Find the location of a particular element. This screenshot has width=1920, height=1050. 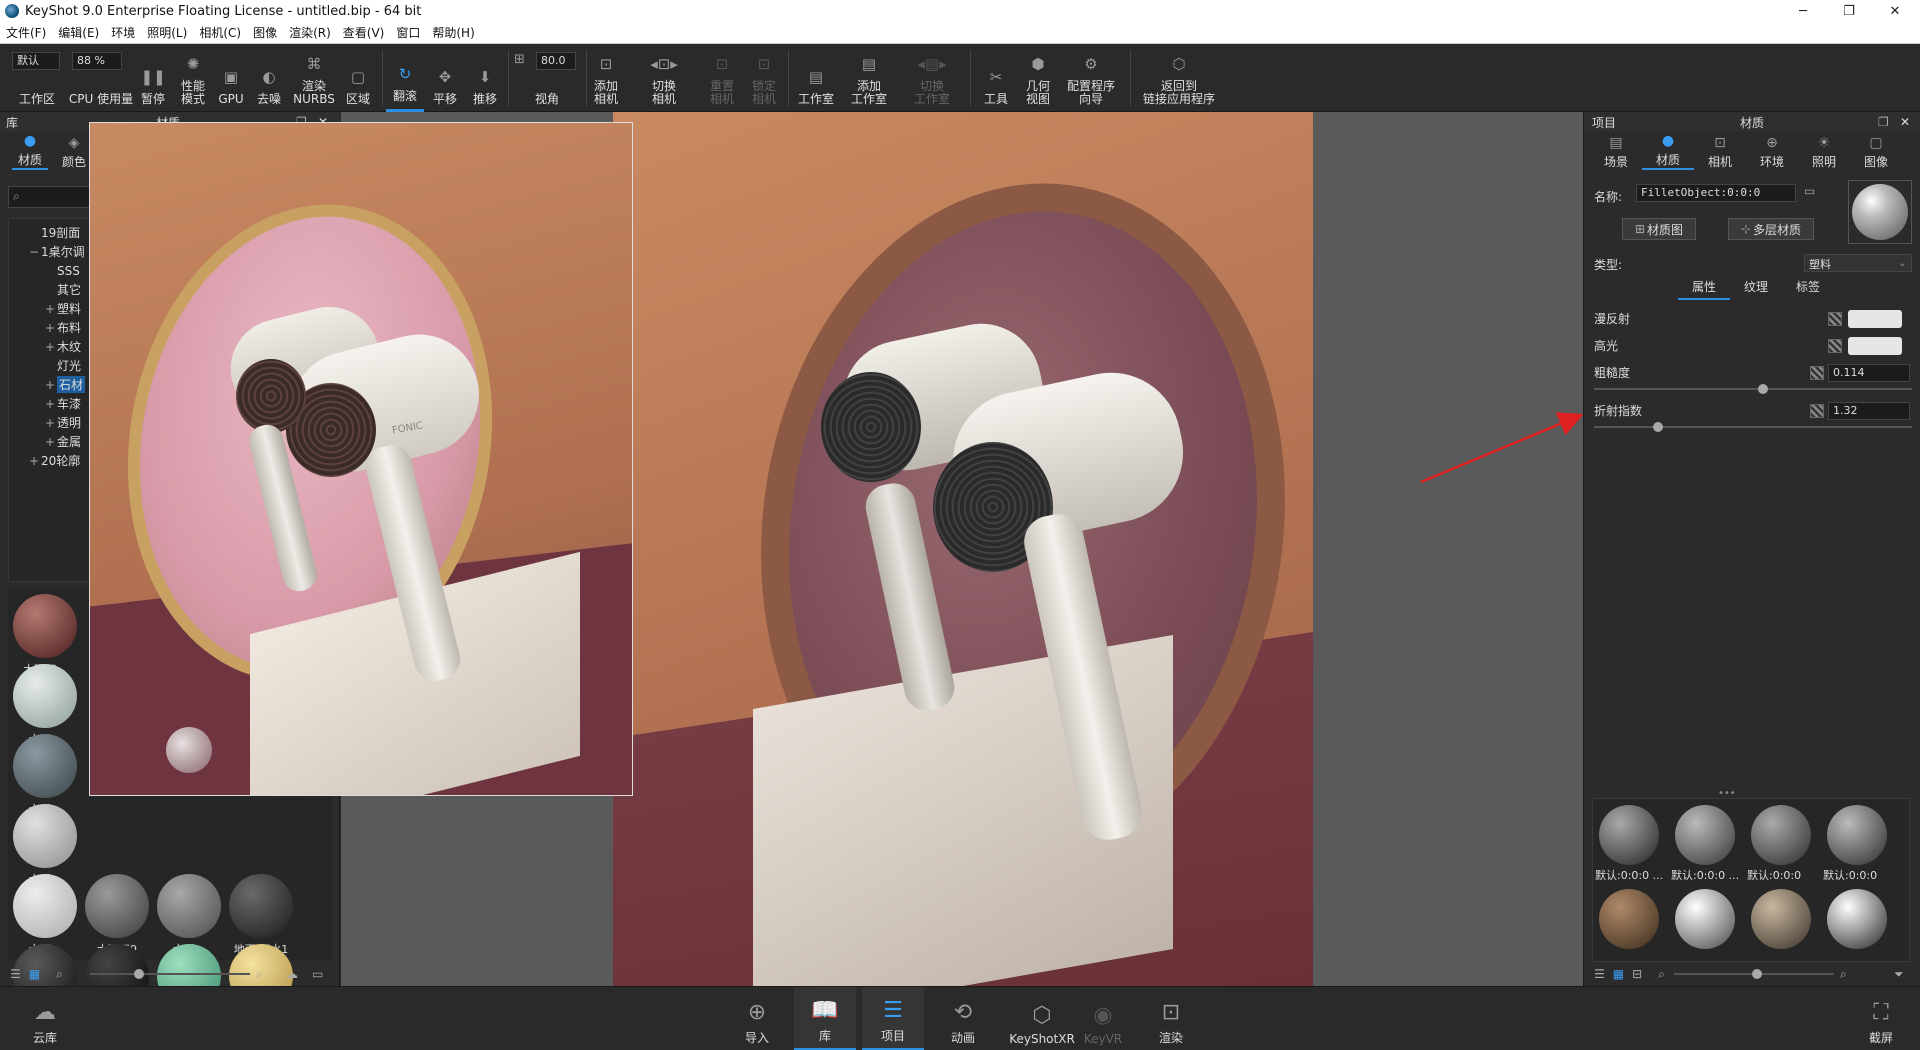

close-button: ✕ is located at coordinates (1895, 11).